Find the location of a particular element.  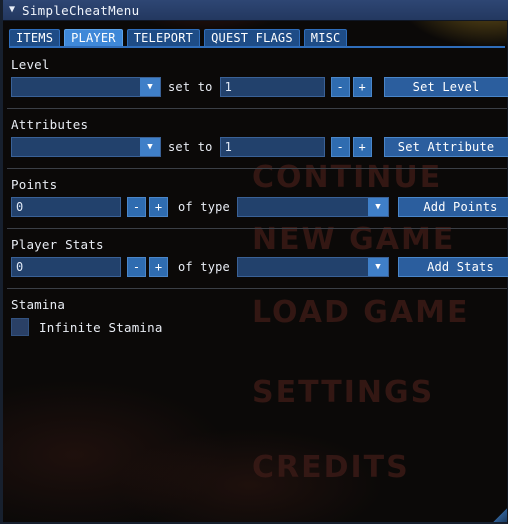

stats-decrement-button: - is located at coordinates (136, 267).